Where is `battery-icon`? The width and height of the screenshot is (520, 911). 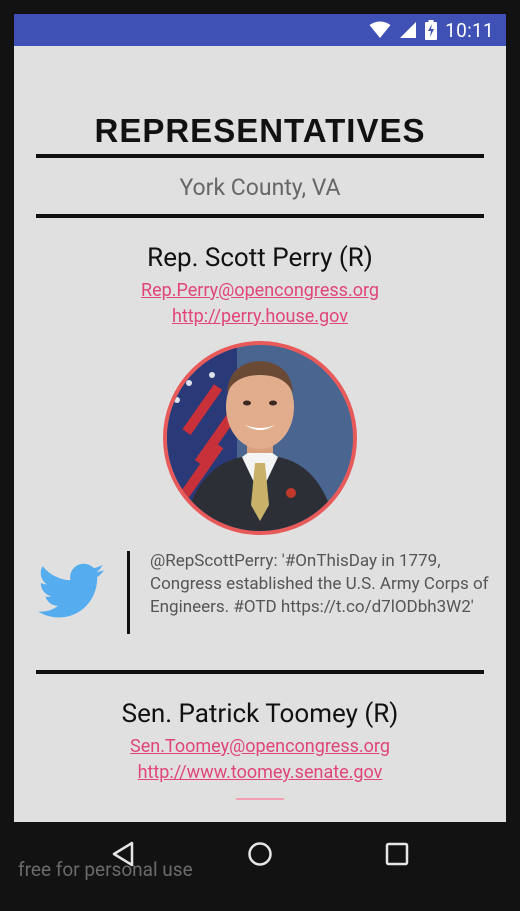 battery-icon is located at coordinates (431, 30).